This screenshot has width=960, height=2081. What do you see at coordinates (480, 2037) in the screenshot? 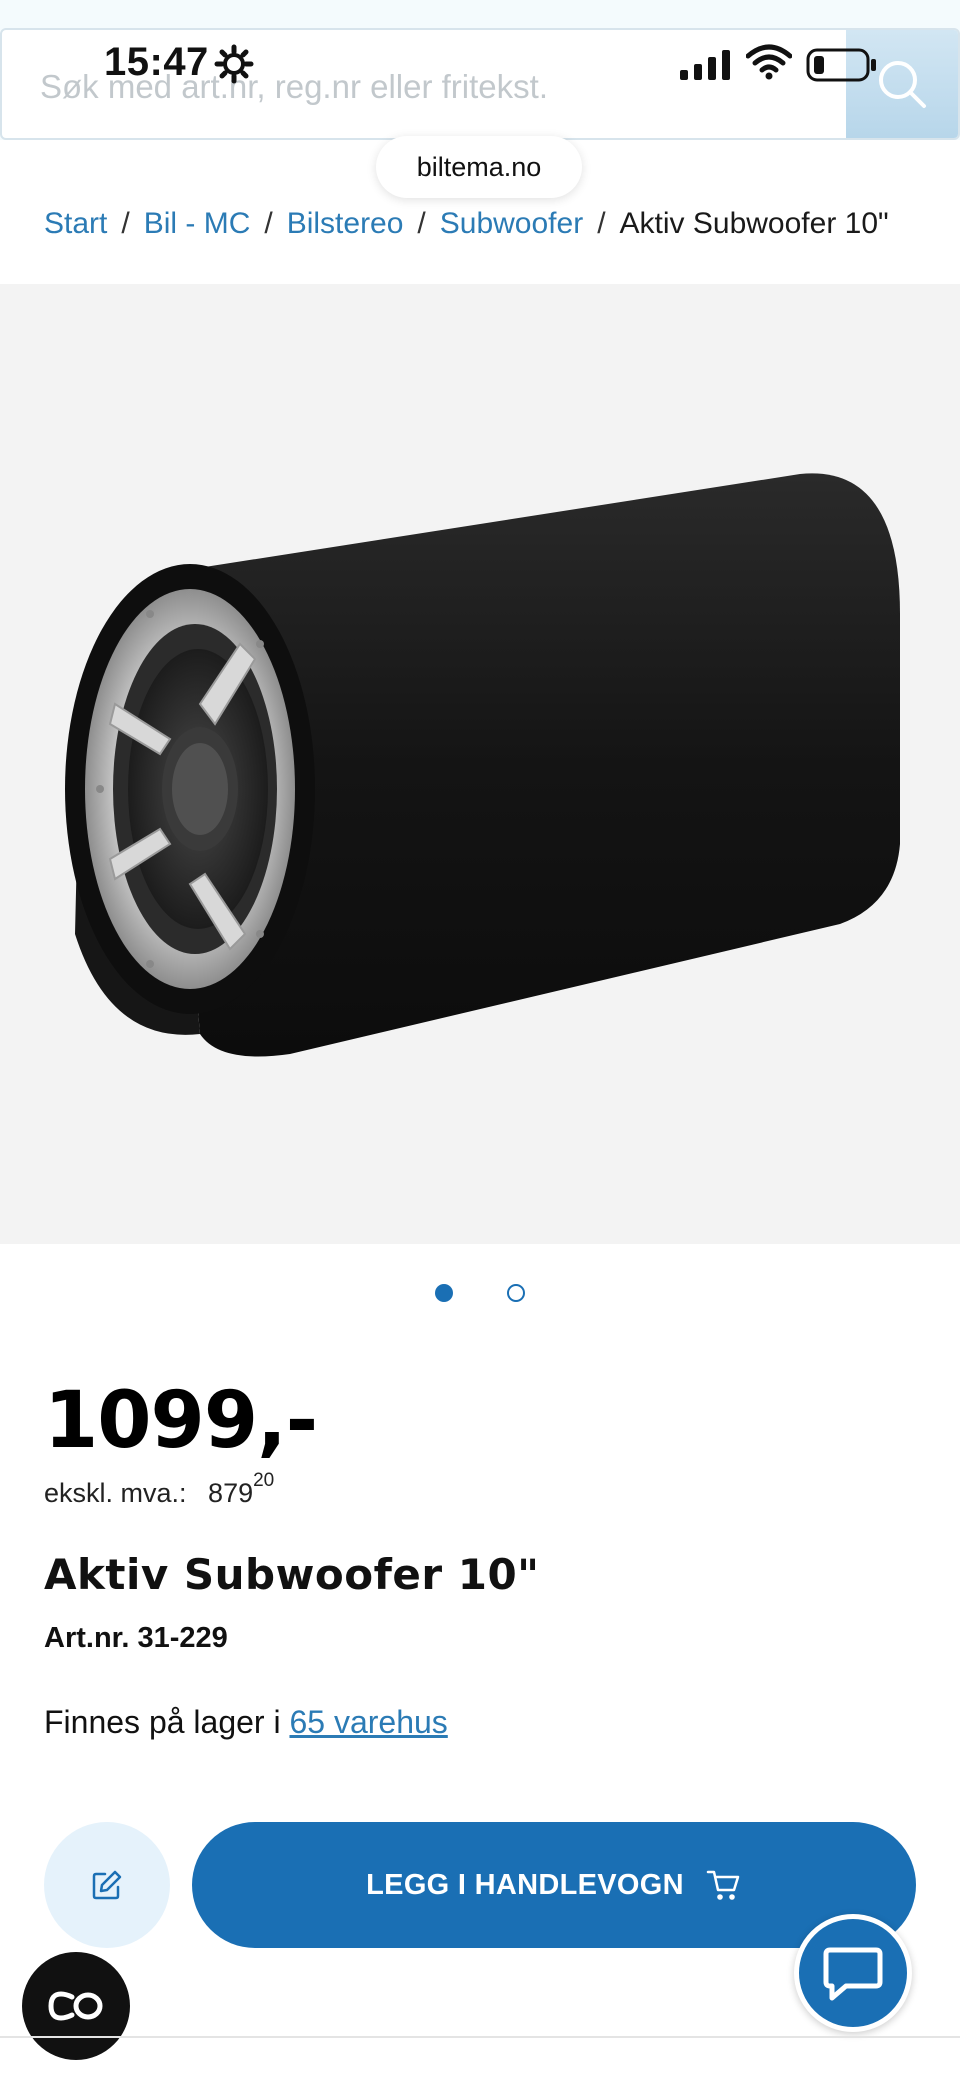
I see `divider` at bounding box center [480, 2037].